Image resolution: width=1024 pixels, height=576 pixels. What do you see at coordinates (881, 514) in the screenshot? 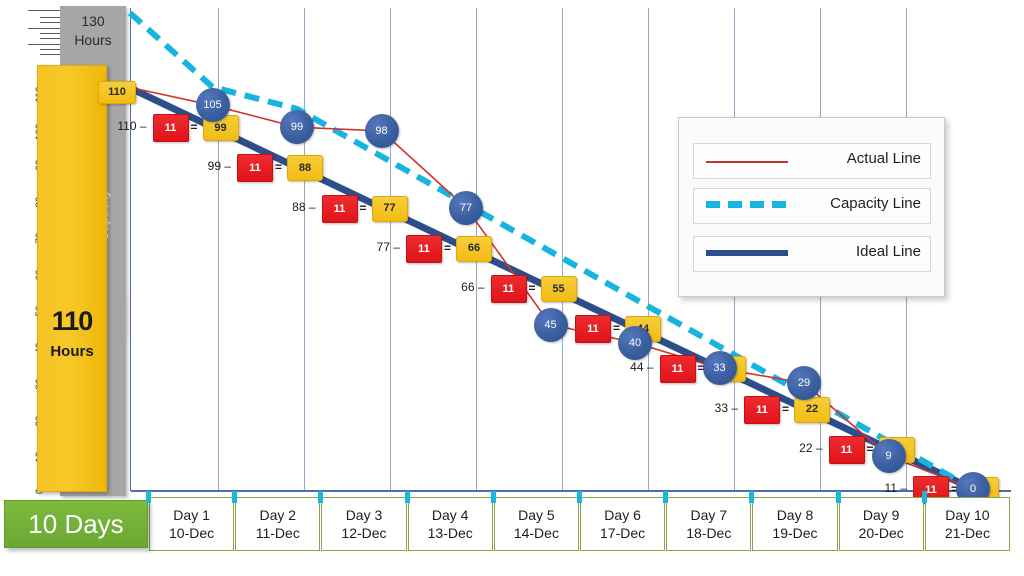
I see `x-axis-day-name: Day 9` at bounding box center [881, 514].